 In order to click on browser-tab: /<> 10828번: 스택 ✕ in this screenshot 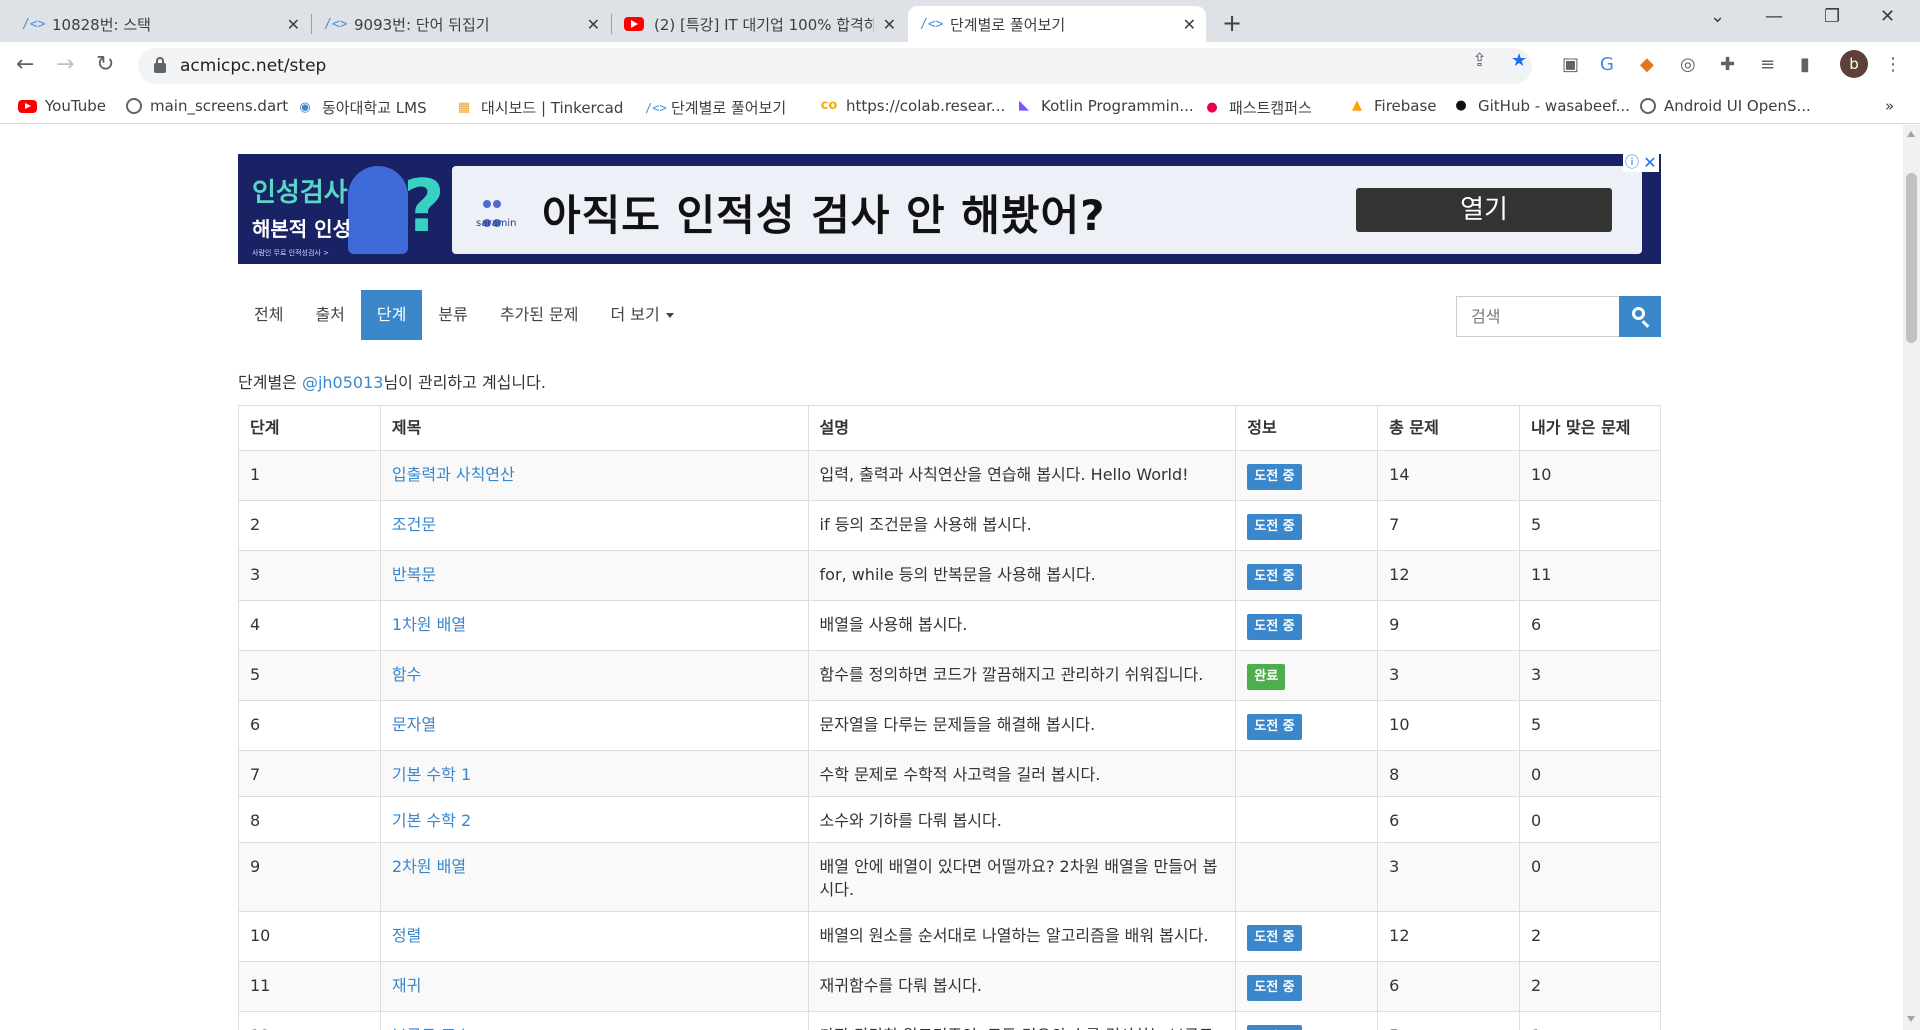, I will do `click(160, 24)`.